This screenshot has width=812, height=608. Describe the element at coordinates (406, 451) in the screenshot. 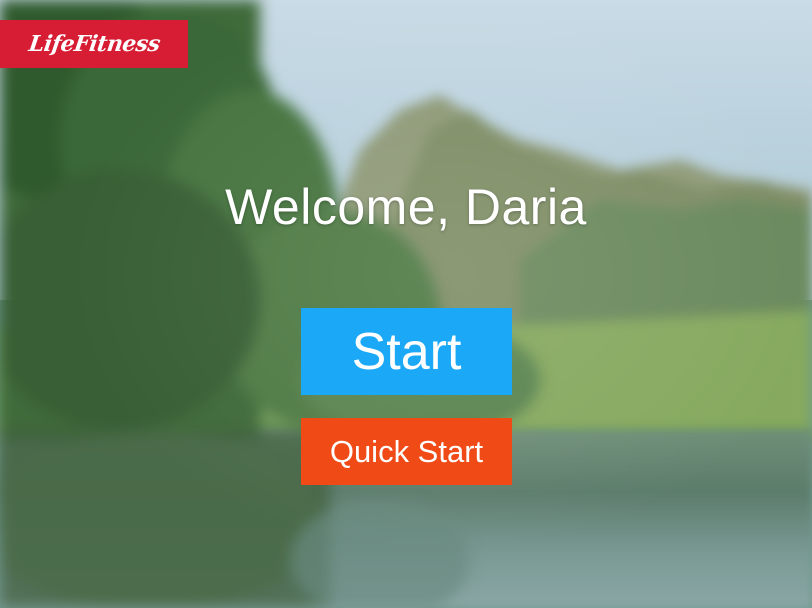

I see `quick-start-button: Quick Start` at that location.